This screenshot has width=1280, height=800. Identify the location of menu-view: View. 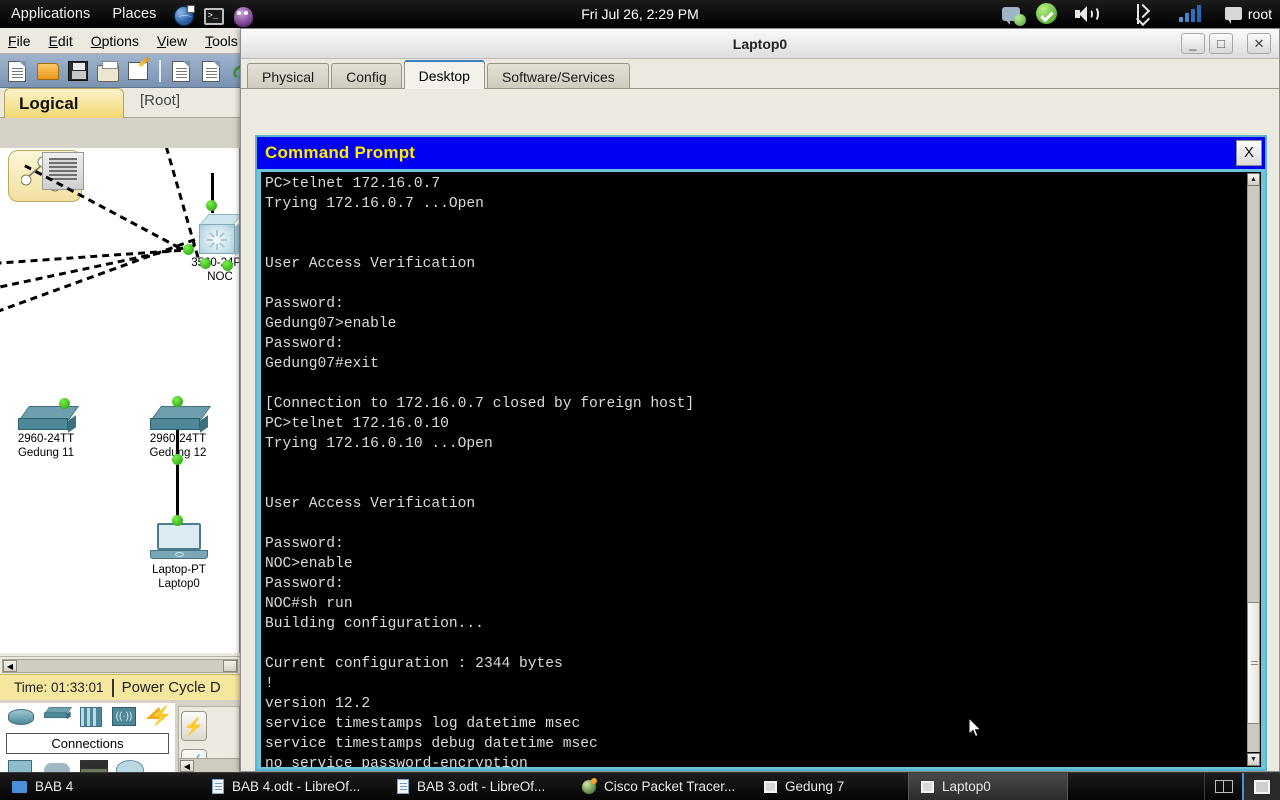
(177, 41).